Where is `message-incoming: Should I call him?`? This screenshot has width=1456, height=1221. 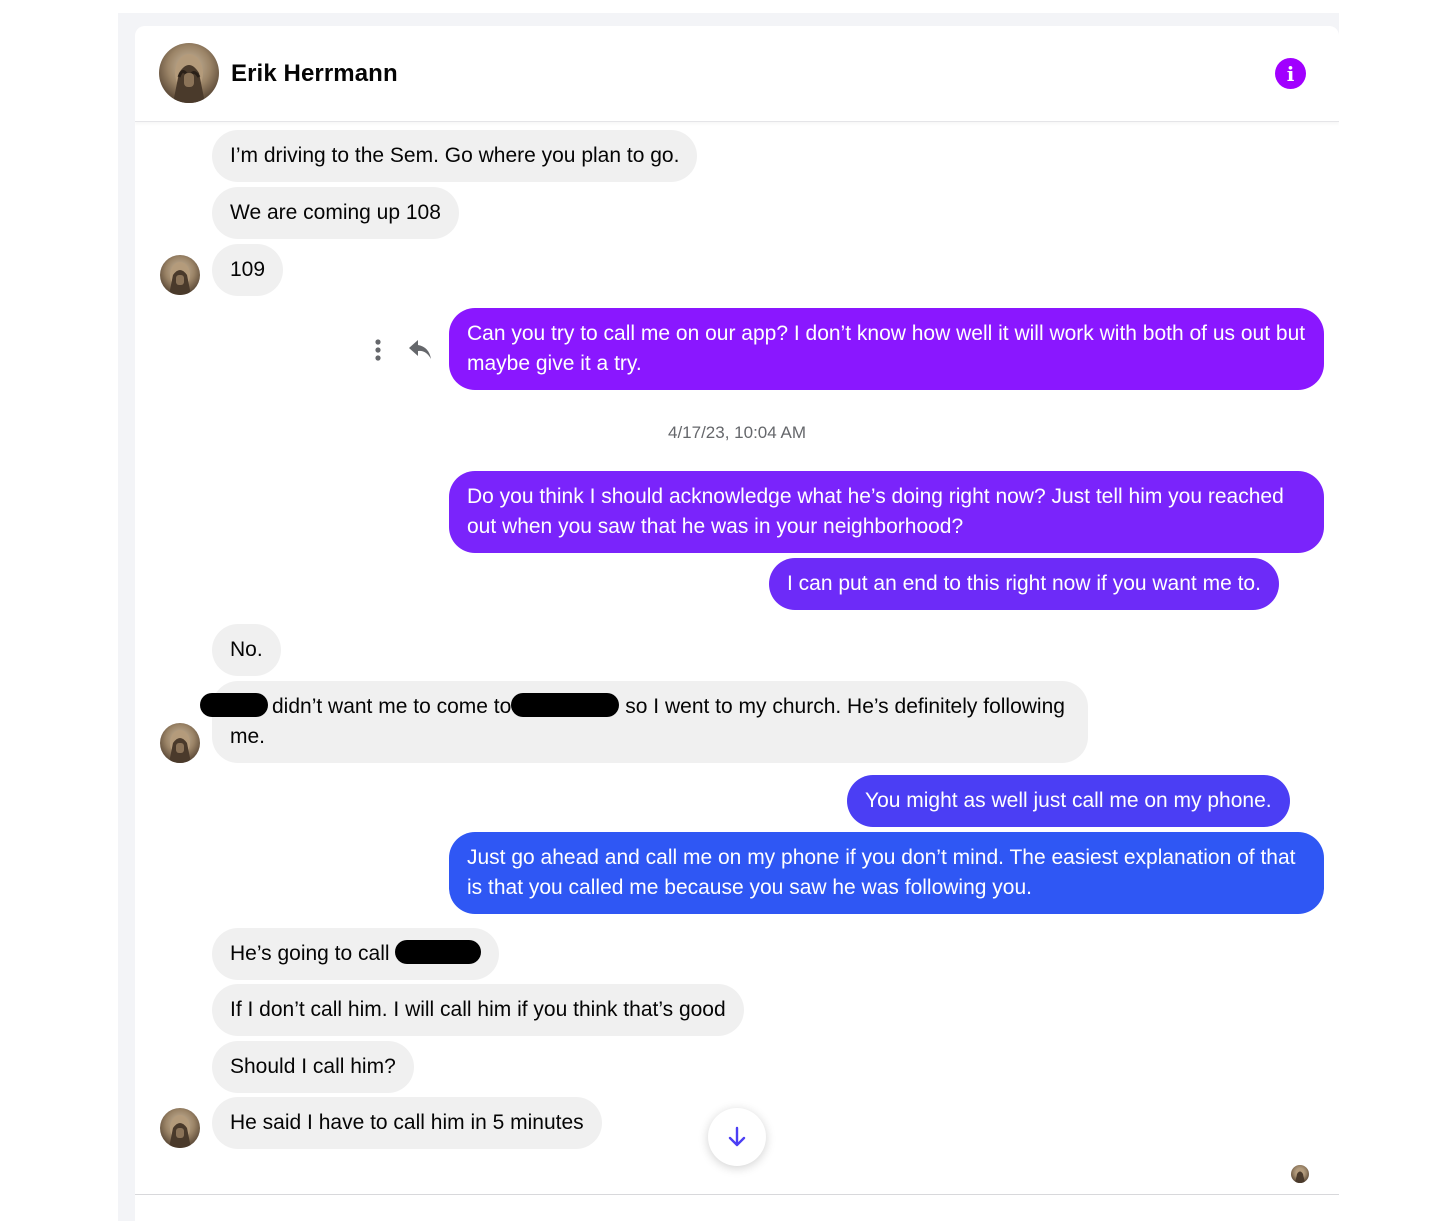 message-incoming: Should I call him? is located at coordinates (313, 1067).